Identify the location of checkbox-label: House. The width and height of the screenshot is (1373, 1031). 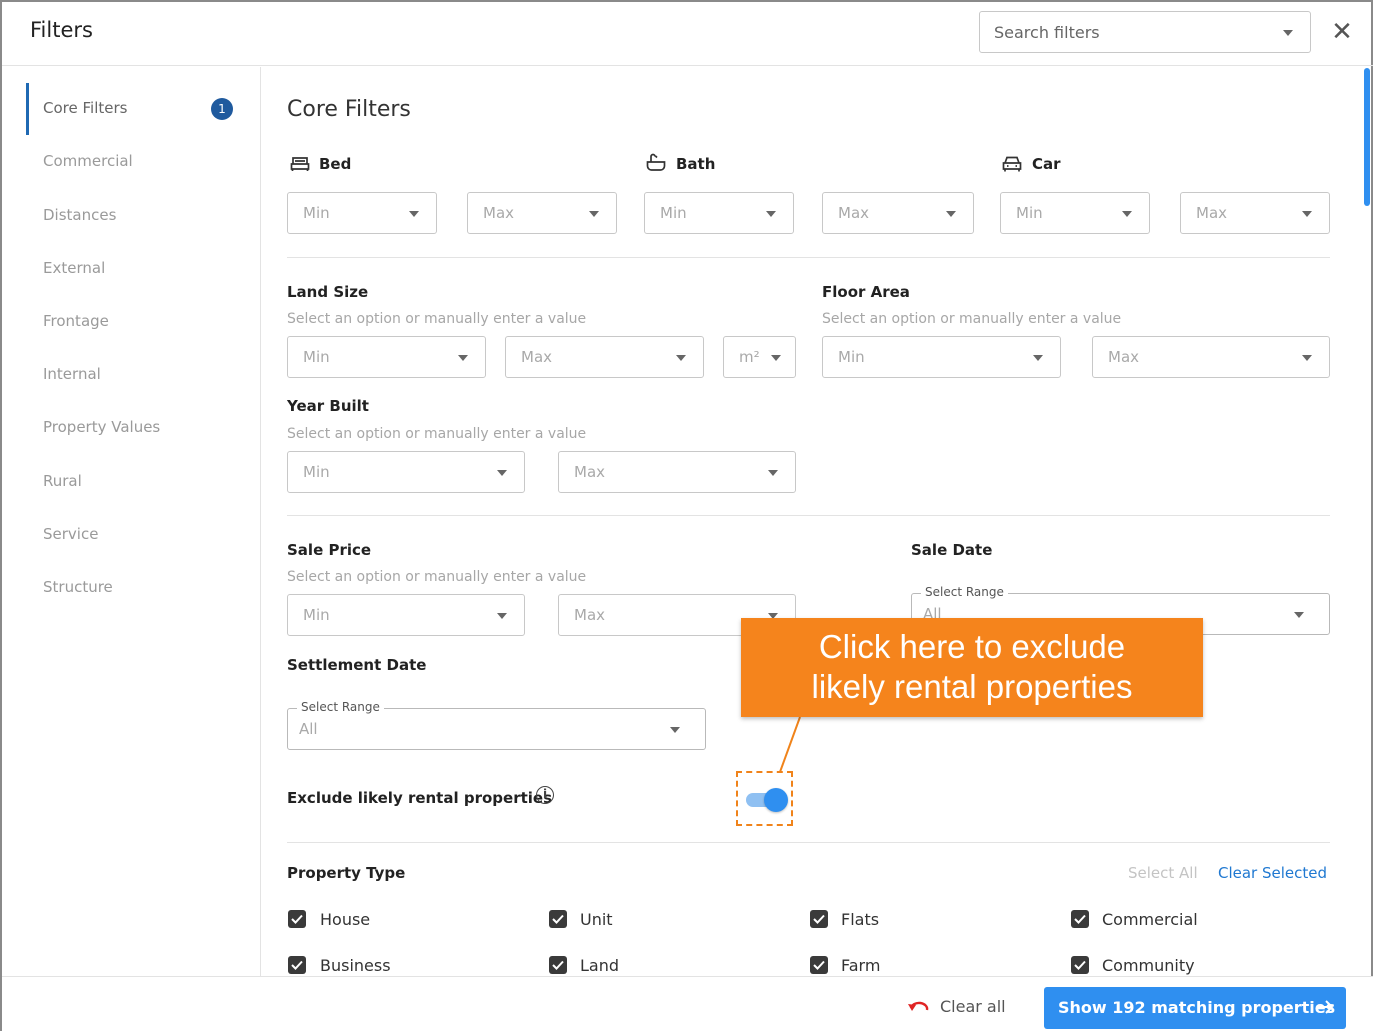
(345, 919).